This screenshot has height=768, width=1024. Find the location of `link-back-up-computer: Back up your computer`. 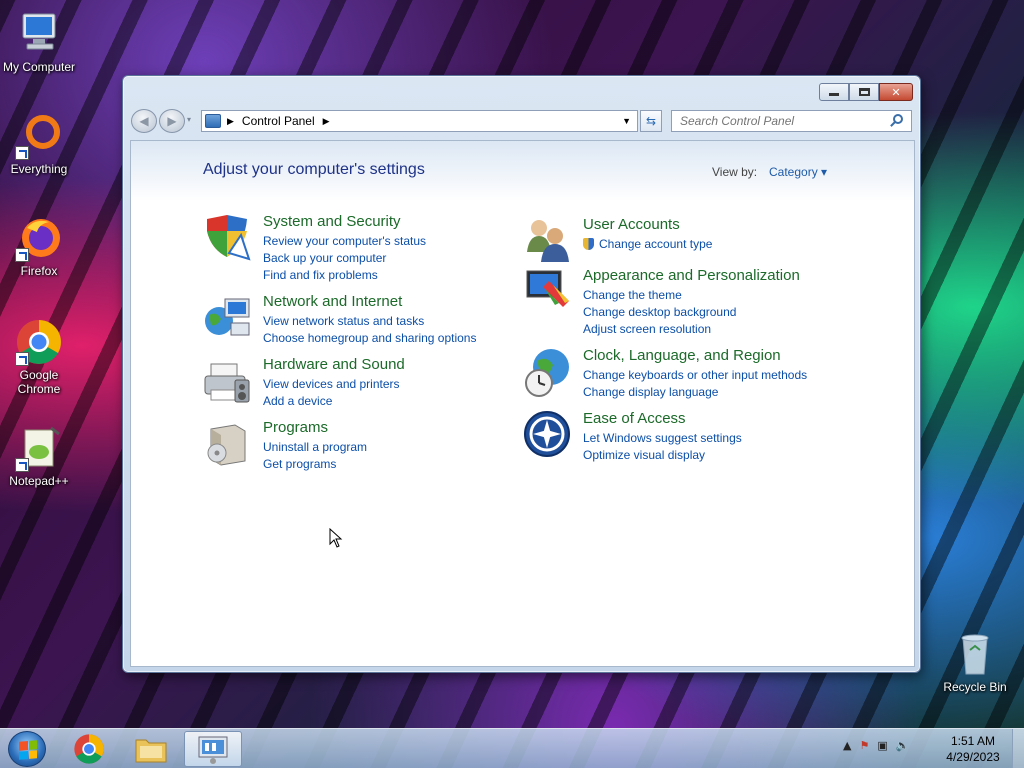

link-back-up-computer: Back up your computer is located at coordinates (344, 258).